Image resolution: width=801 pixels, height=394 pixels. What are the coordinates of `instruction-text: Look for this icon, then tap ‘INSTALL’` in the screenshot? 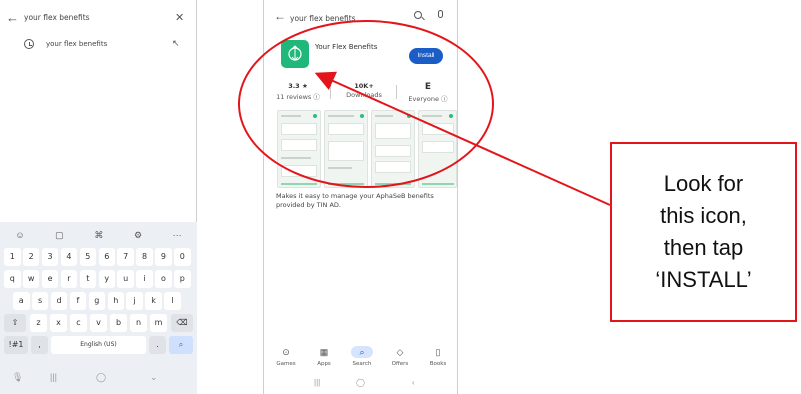 It's located at (703, 231).